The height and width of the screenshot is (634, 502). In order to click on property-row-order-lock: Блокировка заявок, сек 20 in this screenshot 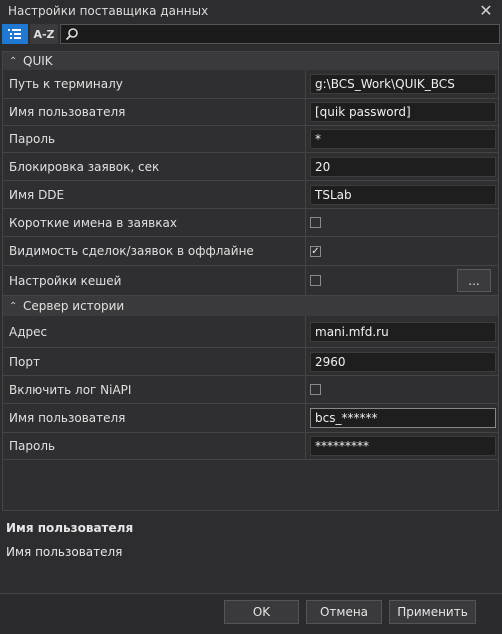, I will do `click(250, 167)`.